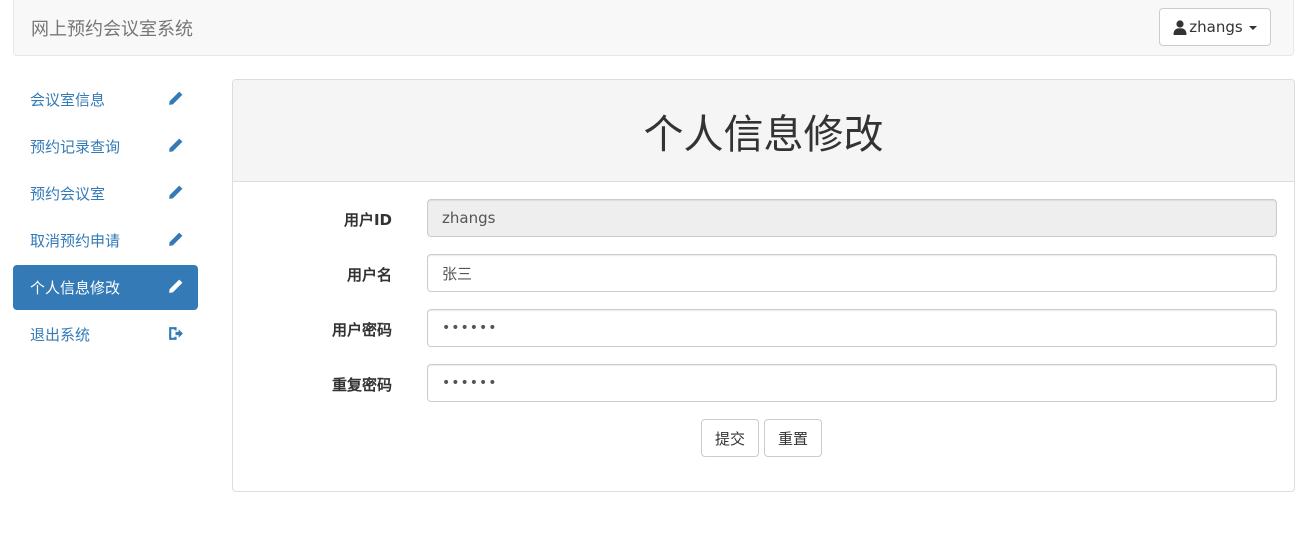  I want to click on user-id-label: 用户ID, so click(367, 220).